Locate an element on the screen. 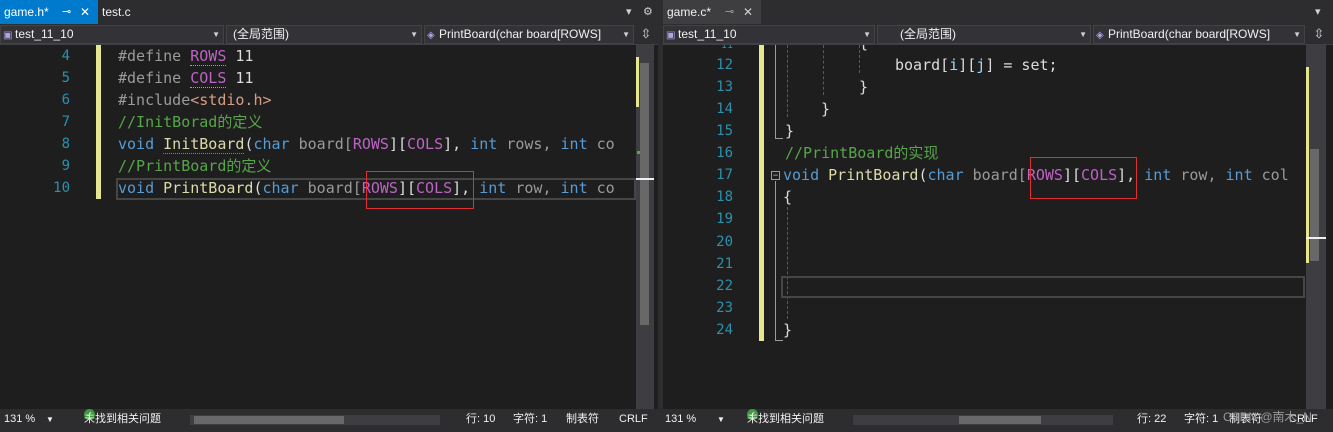 The height and width of the screenshot is (432, 1333). code-line-18: { is located at coordinates (787, 197).